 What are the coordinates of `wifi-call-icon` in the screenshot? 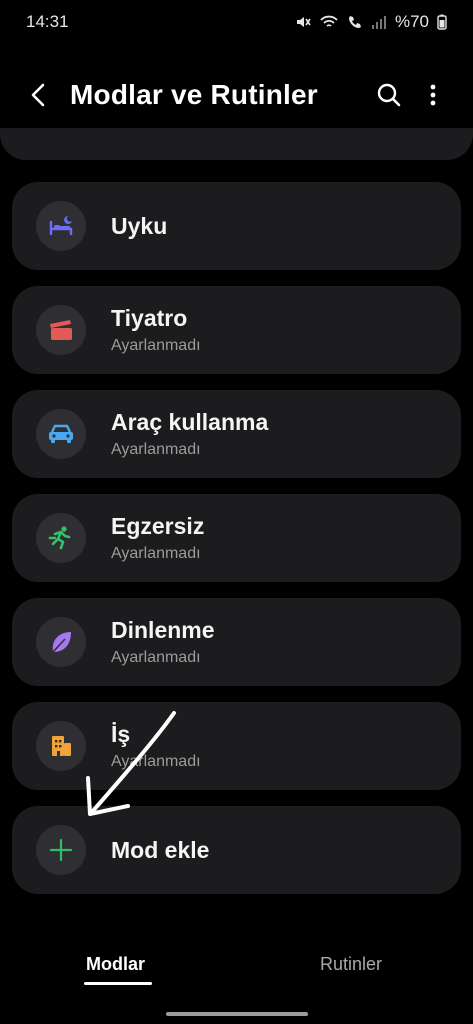 It's located at (329, 21).